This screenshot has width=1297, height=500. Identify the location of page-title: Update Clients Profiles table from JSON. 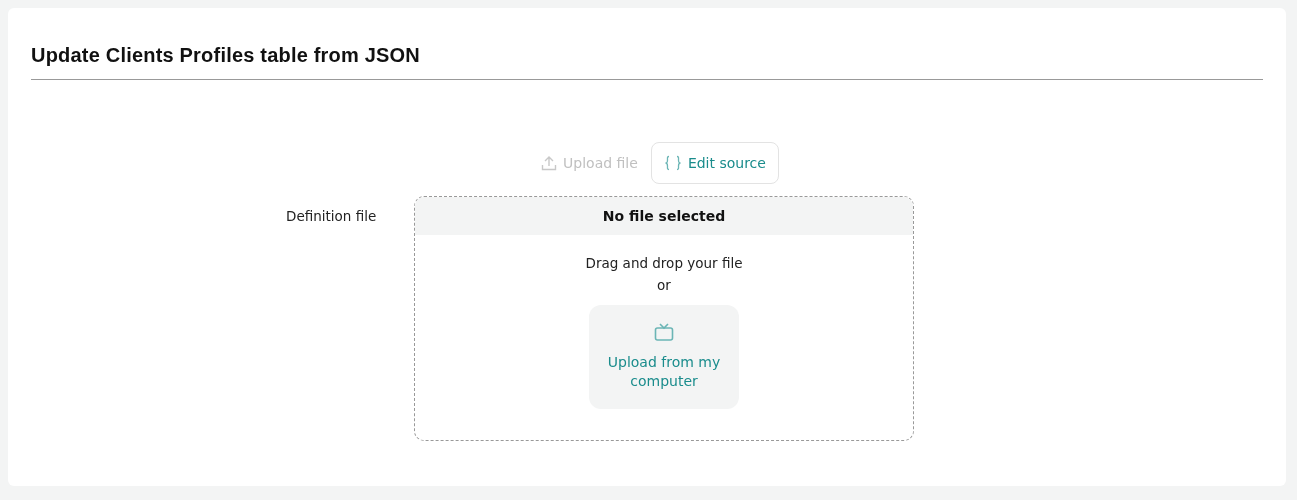
(226, 55).